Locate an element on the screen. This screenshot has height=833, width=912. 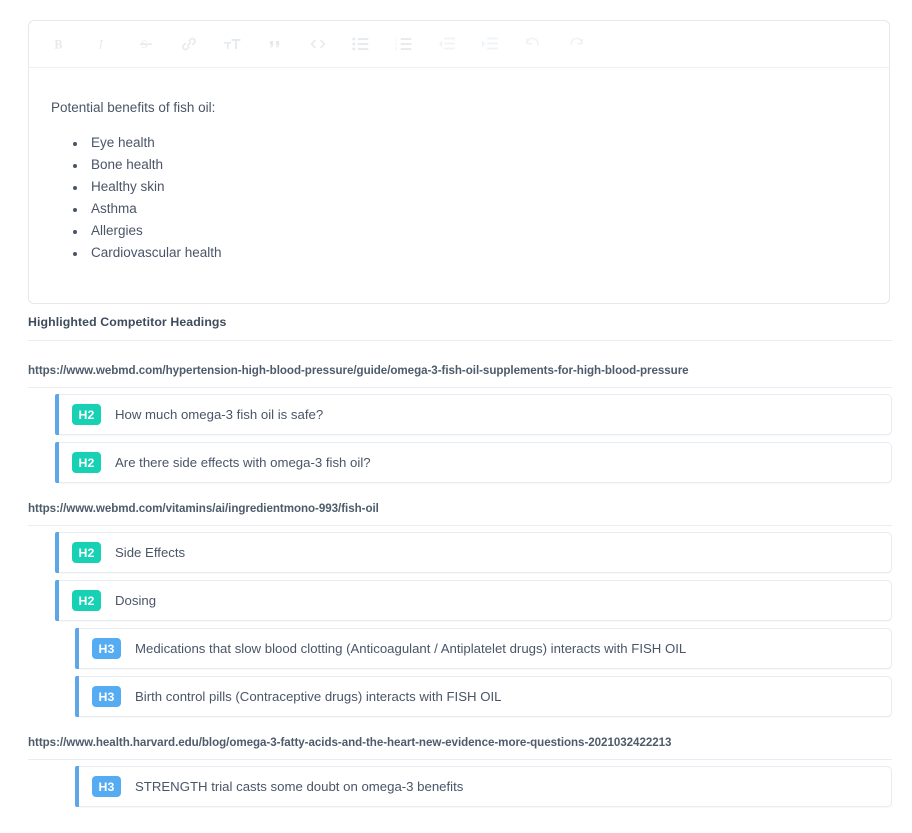
editor-bullet-item: Cardiovascular health is located at coordinates (477, 253).